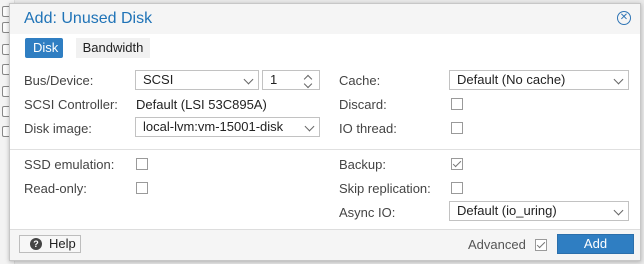 The width and height of the screenshot is (644, 264). Describe the element at coordinates (595, 244) in the screenshot. I see `add-button: Add` at that location.